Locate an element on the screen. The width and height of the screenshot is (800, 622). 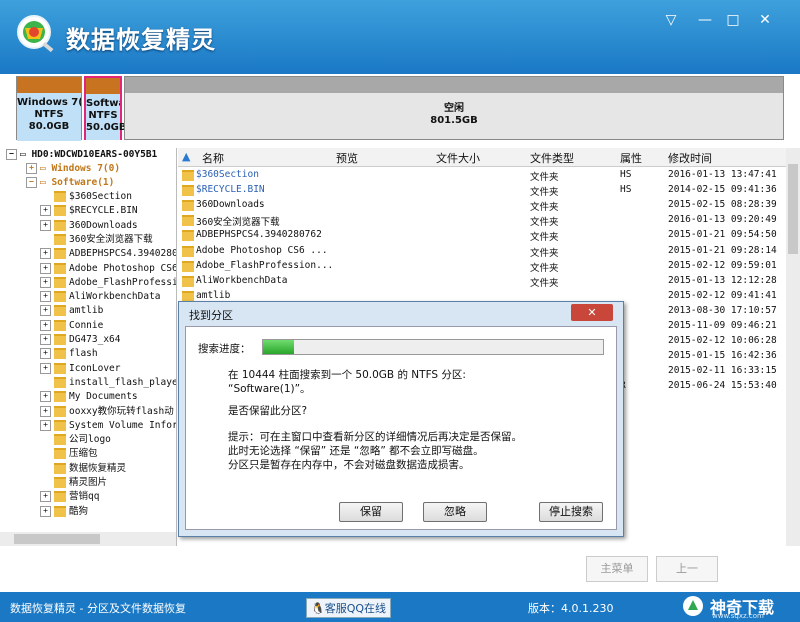
tree-folder-label: AliWorkbenchData is located at coordinates (115, 297).